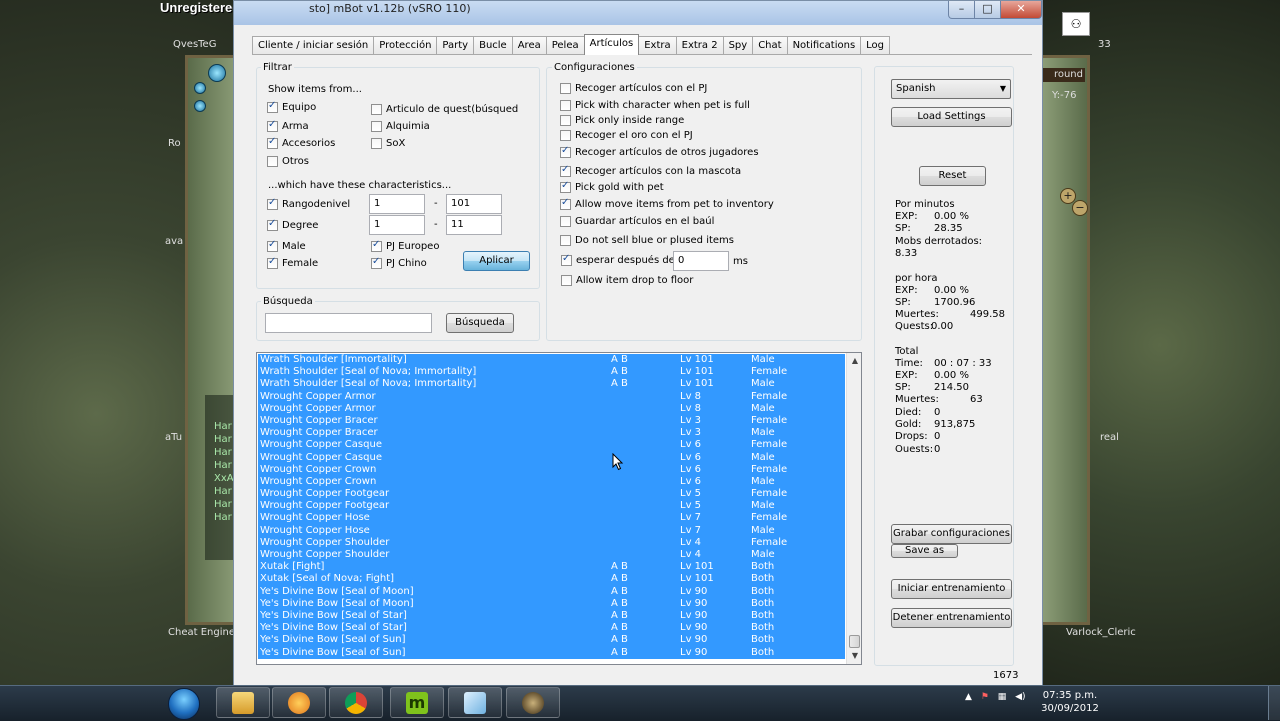  What do you see at coordinates (647, 240) in the screenshot?
I see `config-checkbox: Do not sell blue or plused items` at bounding box center [647, 240].